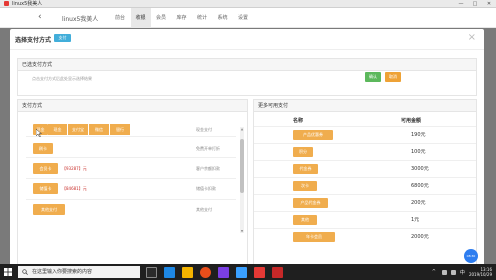 The image size is (496, 280). What do you see at coordinates (8, 272) in the screenshot?
I see `windows-start-icon` at bounding box center [8, 272].